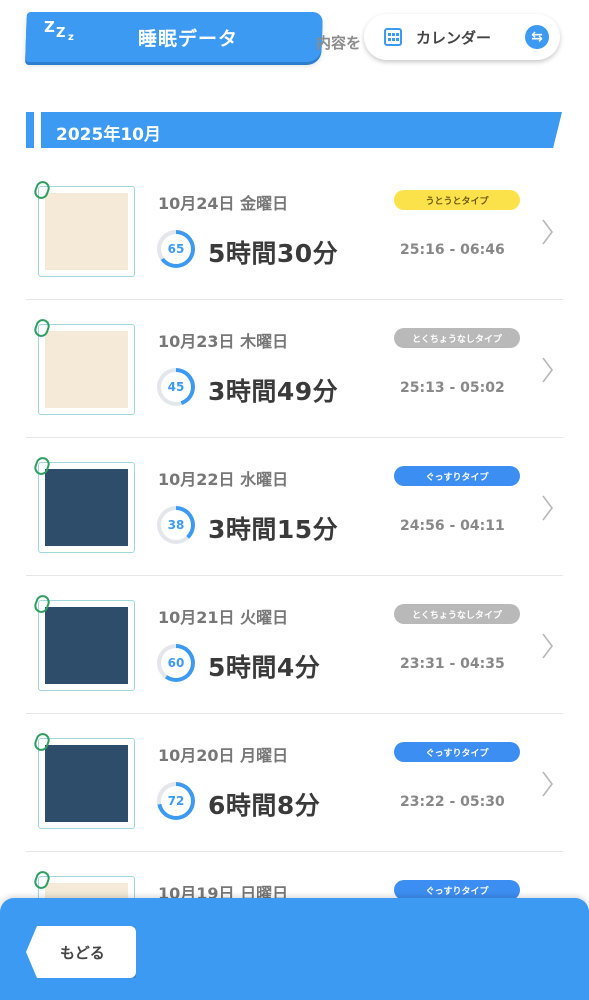 This screenshot has height=1000, width=589. What do you see at coordinates (273, 391) in the screenshot?
I see `sleep-duration: 3時間49分` at bounding box center [273, 391].